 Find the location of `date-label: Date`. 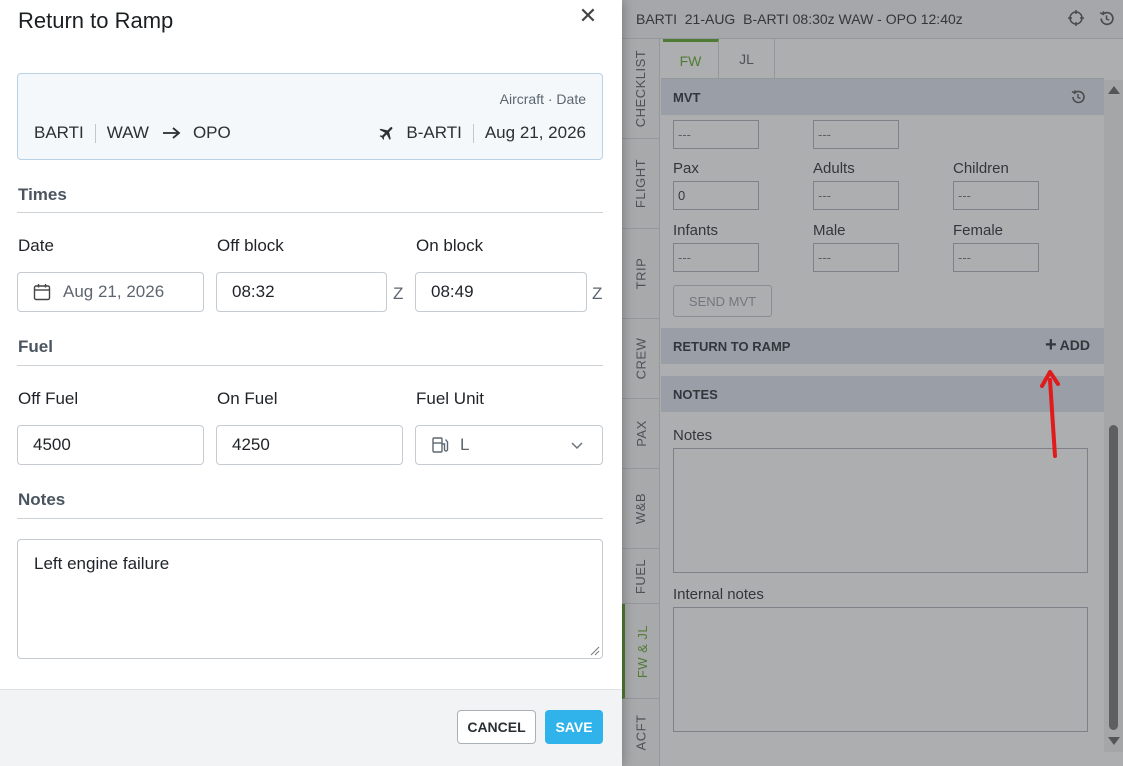

date-label: Date is located at coordinates (36, 245).